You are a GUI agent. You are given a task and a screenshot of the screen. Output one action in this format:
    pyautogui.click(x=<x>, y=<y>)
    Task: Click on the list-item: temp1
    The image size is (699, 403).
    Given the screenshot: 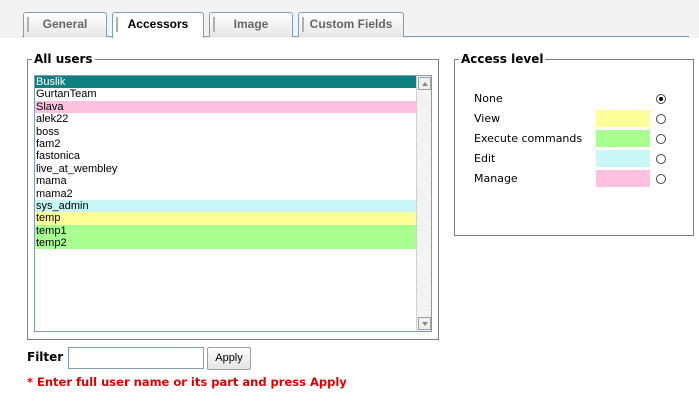 What is the action you would take?
    pyautogui.click(x=226, y=231)
    